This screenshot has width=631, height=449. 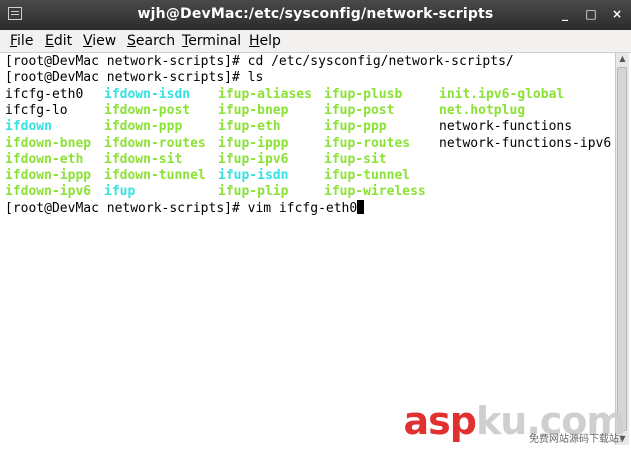 I want to click on ls-entry: ifup-ipv6, so click(x=253, y=159).